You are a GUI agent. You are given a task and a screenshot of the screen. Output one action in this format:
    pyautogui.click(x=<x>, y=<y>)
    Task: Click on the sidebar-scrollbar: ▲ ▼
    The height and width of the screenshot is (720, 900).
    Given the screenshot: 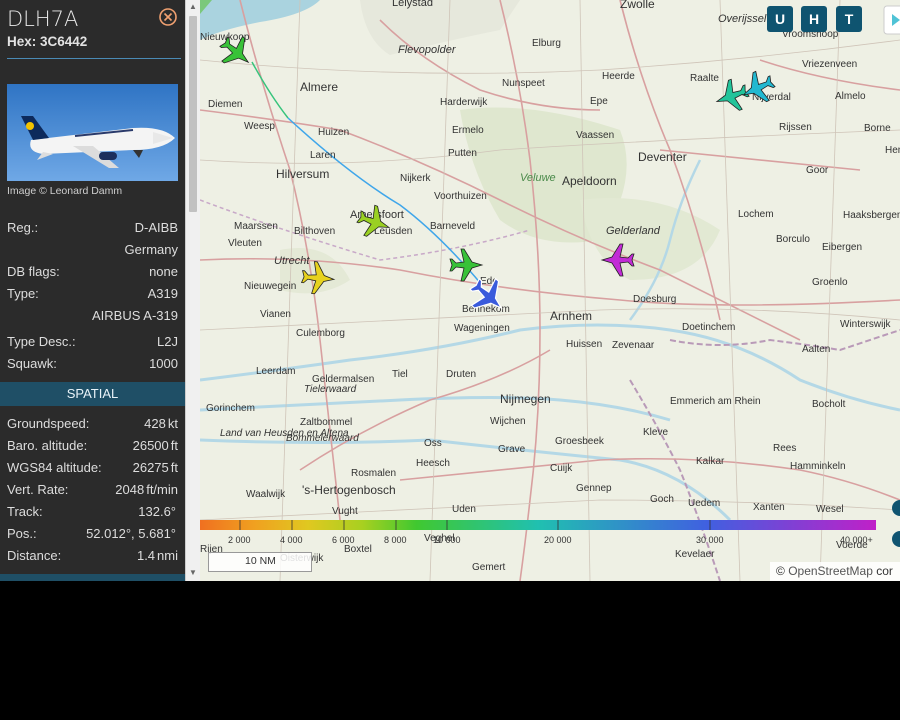 What is the action you would take?
    pyautogui.click(x=192, y=290)
    